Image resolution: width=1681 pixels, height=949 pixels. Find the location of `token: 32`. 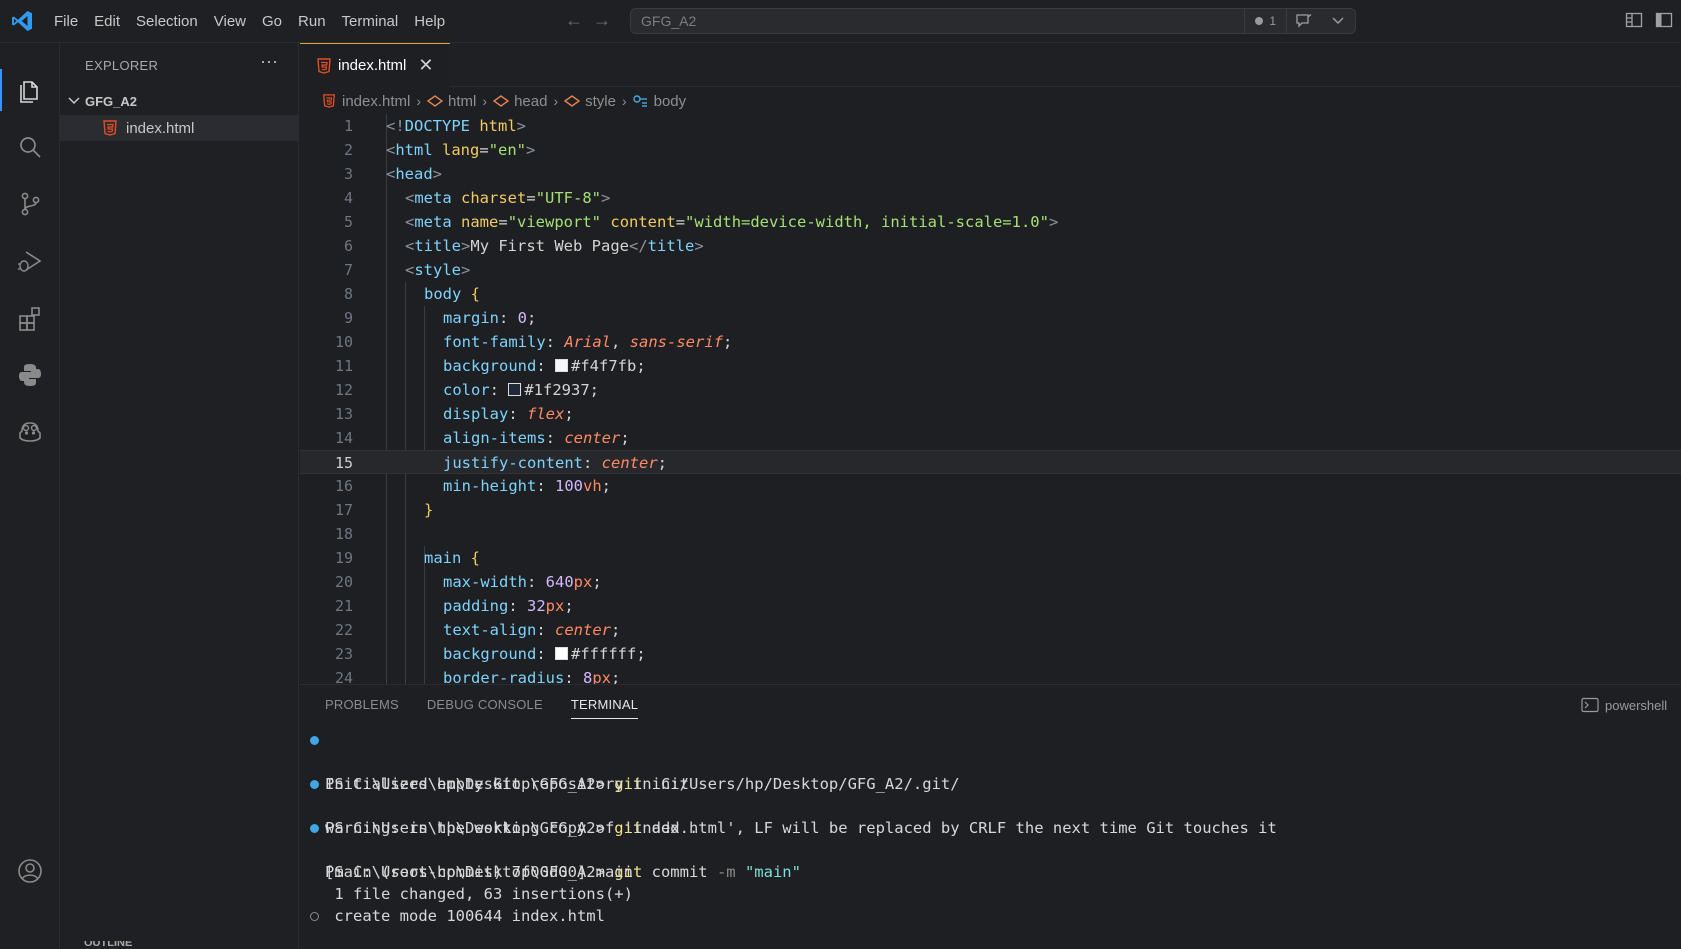

token: 32 is located at coordinates (536, 606).